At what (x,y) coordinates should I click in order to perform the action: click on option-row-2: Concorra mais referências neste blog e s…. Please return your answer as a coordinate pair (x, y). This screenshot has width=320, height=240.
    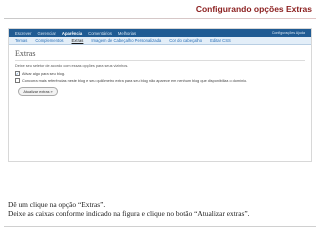
    Looking at the image, I should click on (131, 80).